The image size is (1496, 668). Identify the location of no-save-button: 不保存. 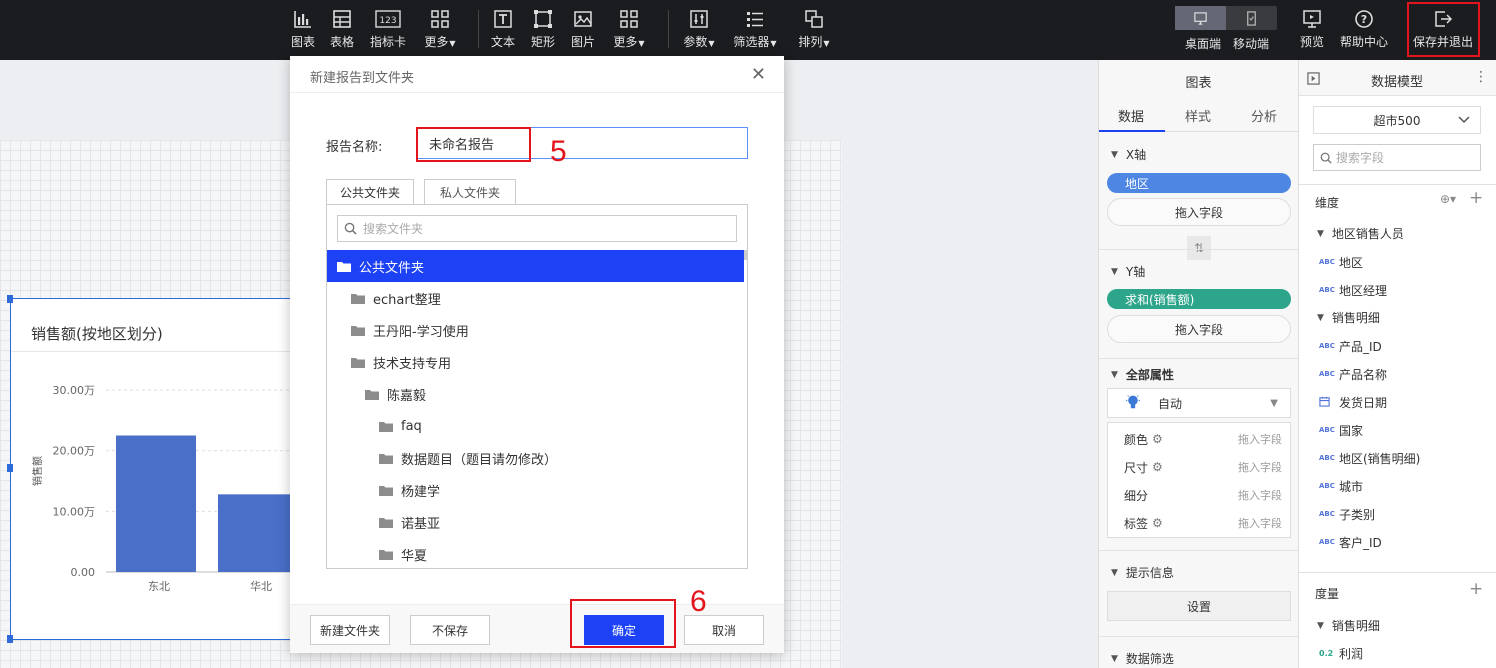
(450, 630).